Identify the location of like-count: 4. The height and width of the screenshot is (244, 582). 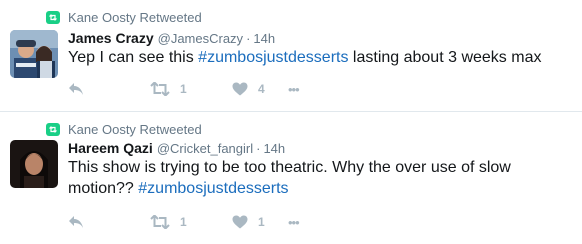
(261, 89).